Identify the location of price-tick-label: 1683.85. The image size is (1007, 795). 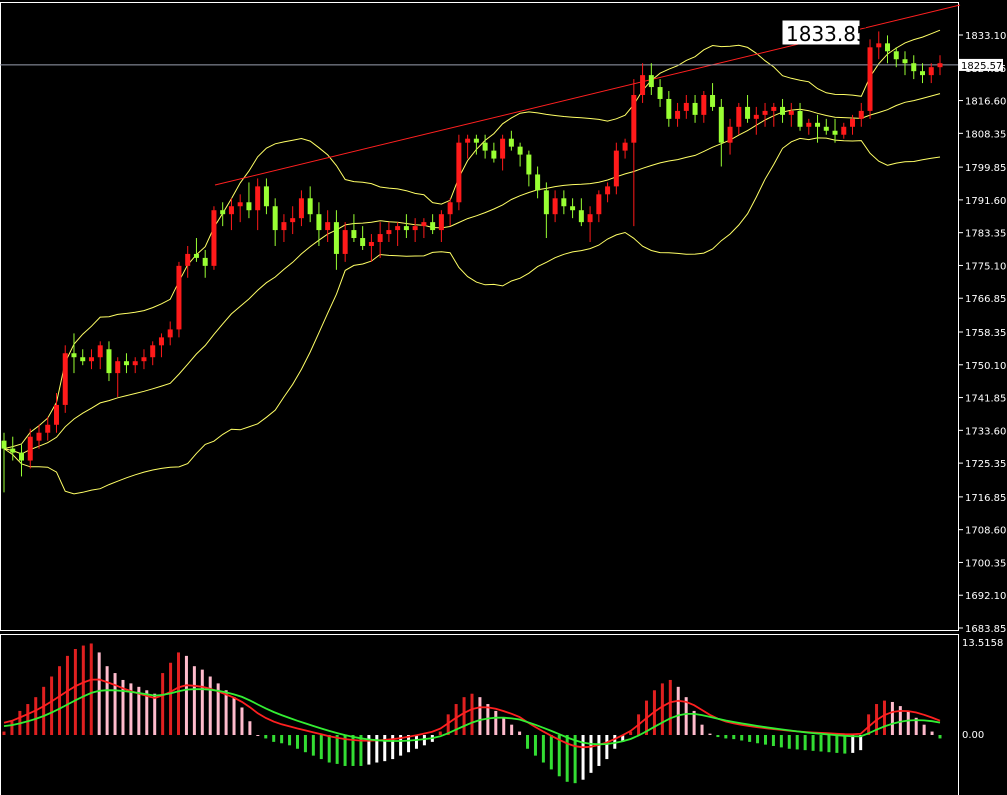
(985, 629).